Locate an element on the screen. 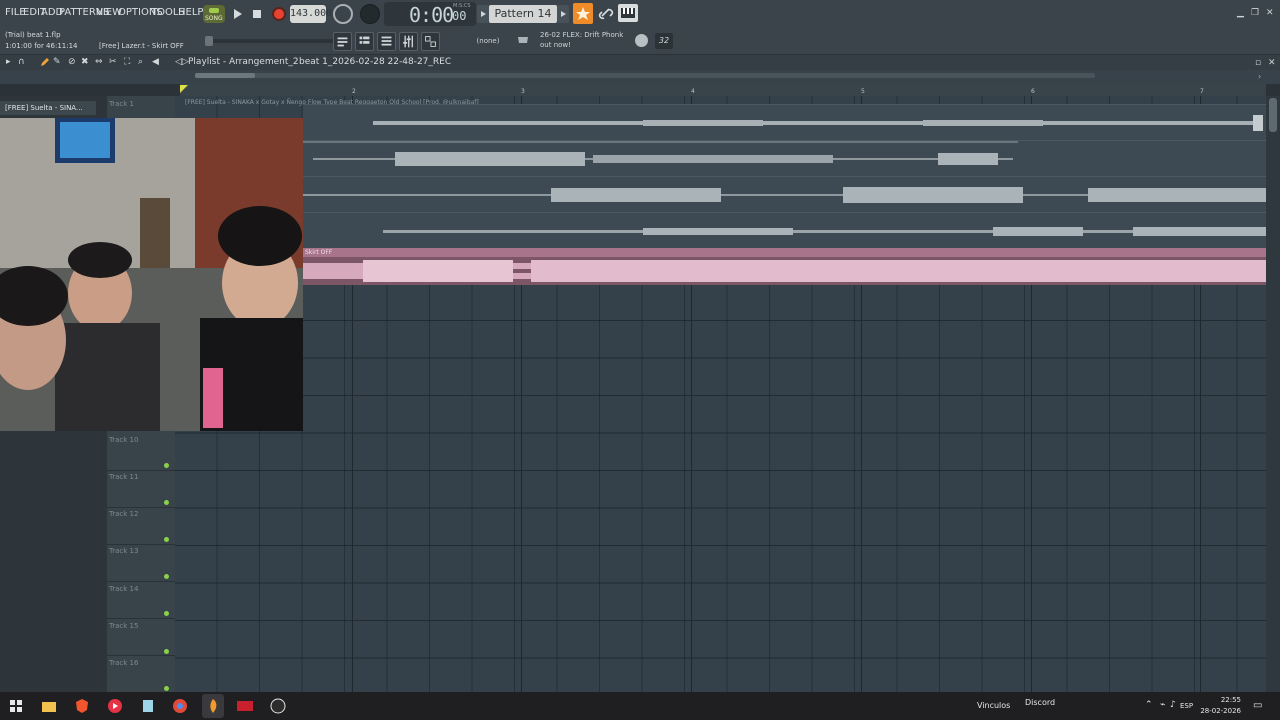 This screenshot has width=1280, height=720. song-mode-label: SONG is located at coordinates (214, 18).